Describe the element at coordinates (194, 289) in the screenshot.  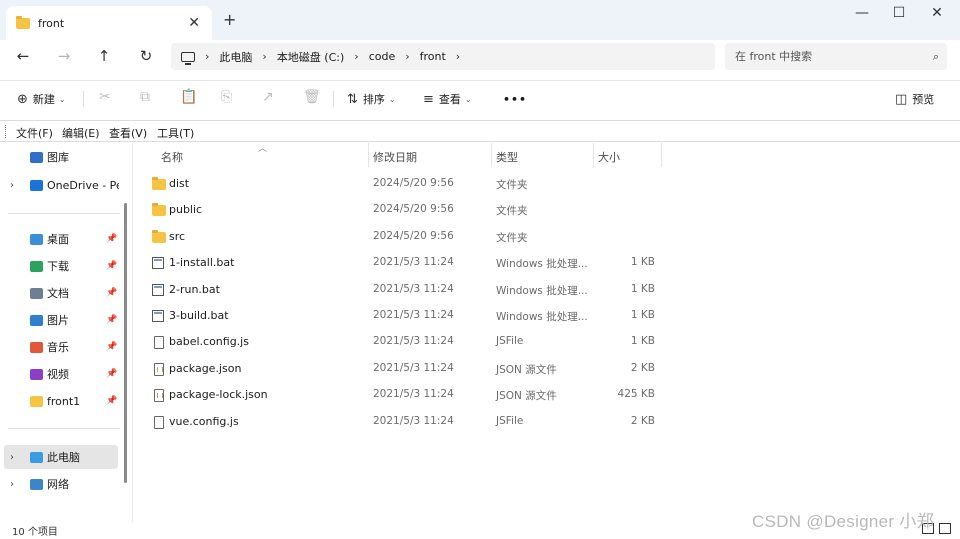
I see `file-name: 2-run.bat` at that location.